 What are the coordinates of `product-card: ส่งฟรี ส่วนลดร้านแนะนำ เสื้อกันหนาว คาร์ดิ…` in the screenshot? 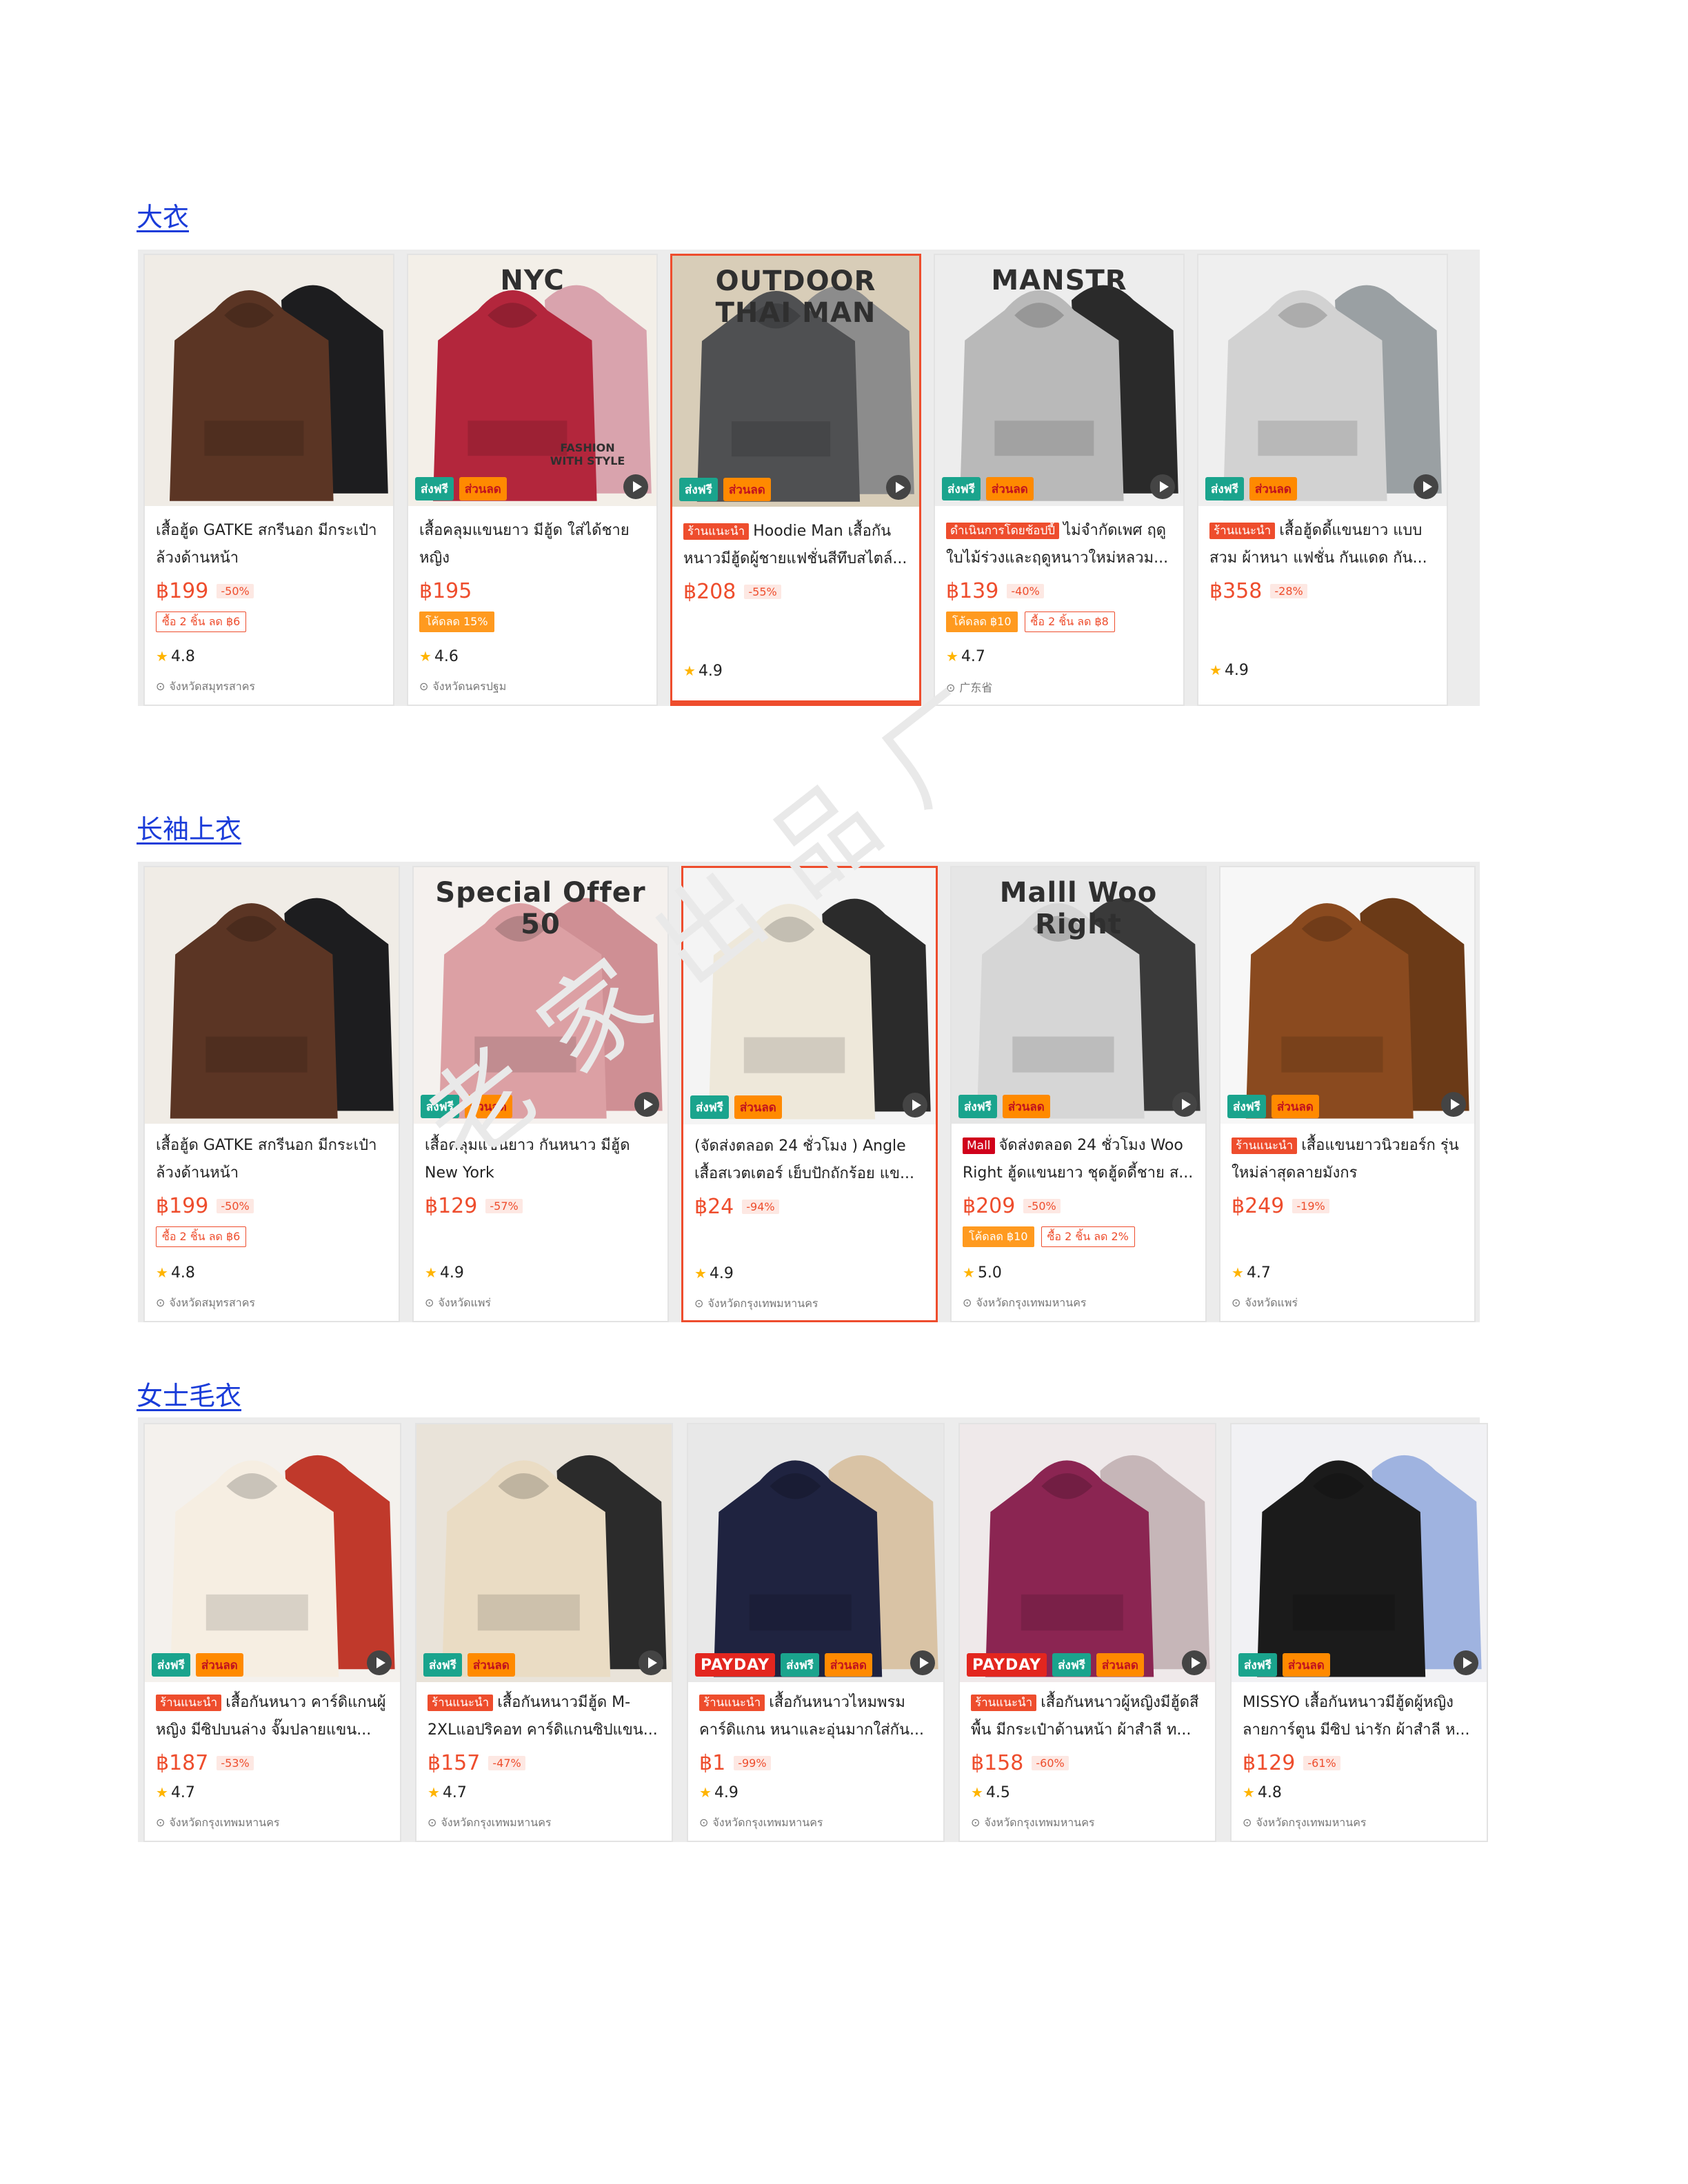 It's located at (272, 1633).